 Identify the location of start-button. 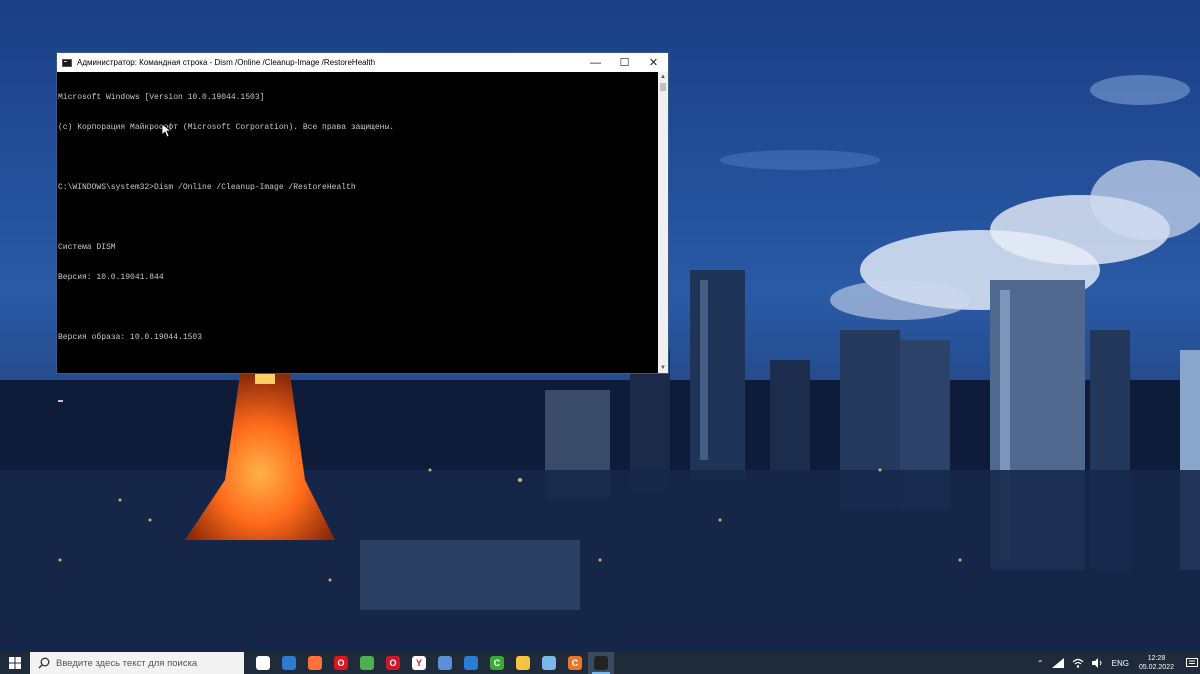
(15, 663).